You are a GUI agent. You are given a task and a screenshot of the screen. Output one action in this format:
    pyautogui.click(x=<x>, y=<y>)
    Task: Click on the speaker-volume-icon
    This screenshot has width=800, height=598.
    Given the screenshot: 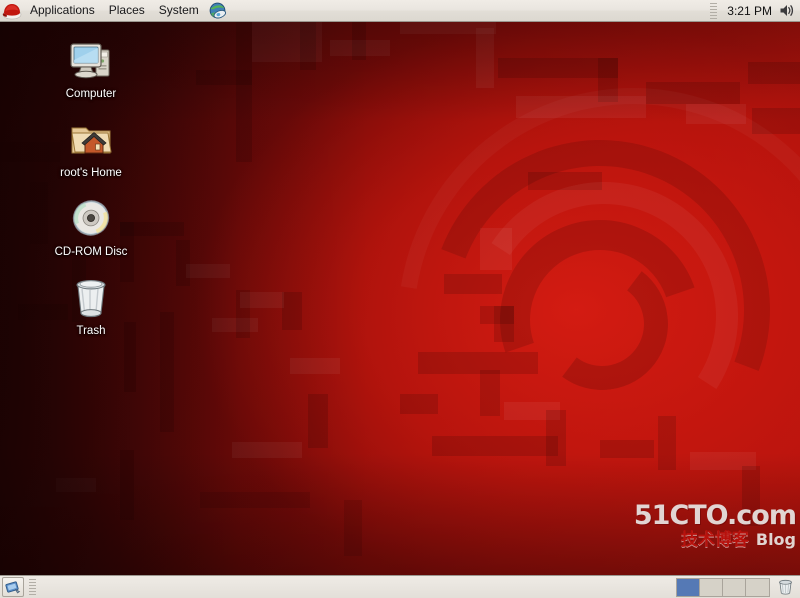 What is the action you would take?
    pyautogui.click(x=787, y=11)
    